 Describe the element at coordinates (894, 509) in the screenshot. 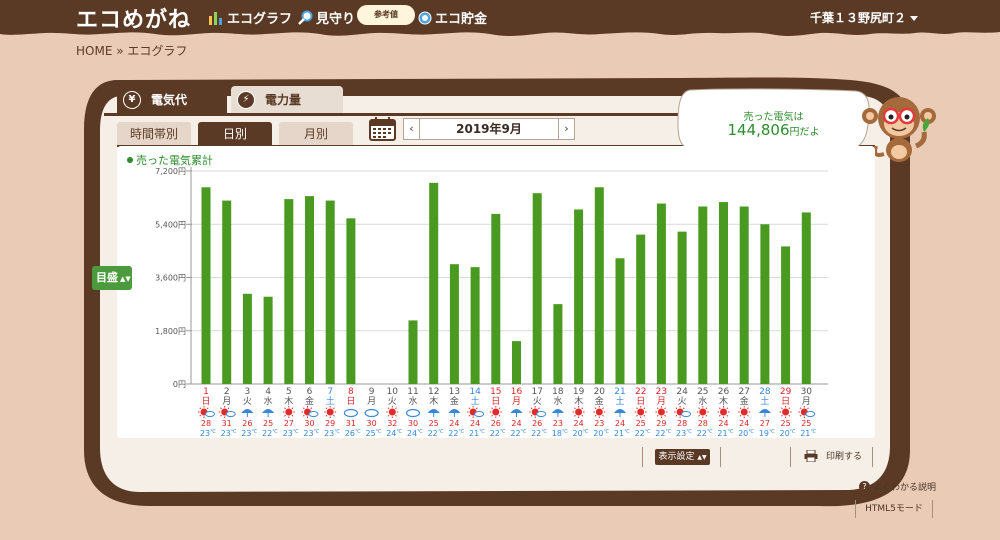

I see `html5-mode-link: HTML5モード` at that location.